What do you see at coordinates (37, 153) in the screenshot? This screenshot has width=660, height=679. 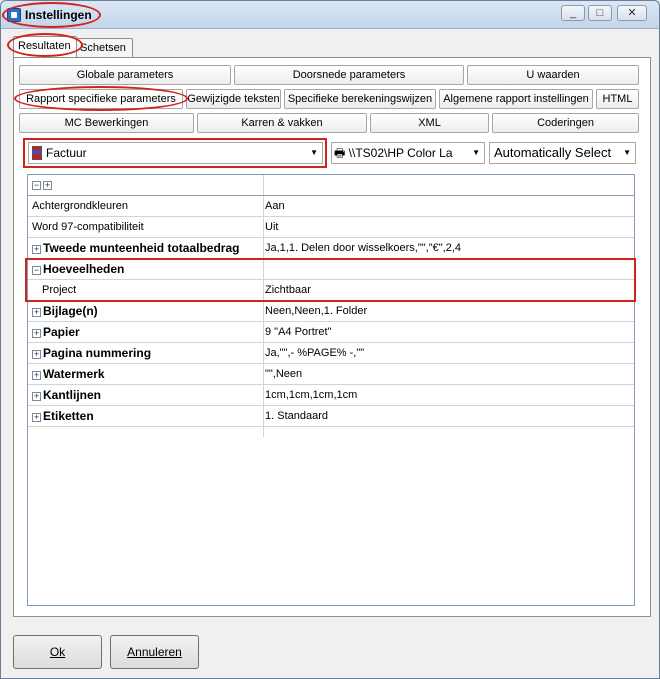 I see `report-icon` at bounding box center [37, 153].